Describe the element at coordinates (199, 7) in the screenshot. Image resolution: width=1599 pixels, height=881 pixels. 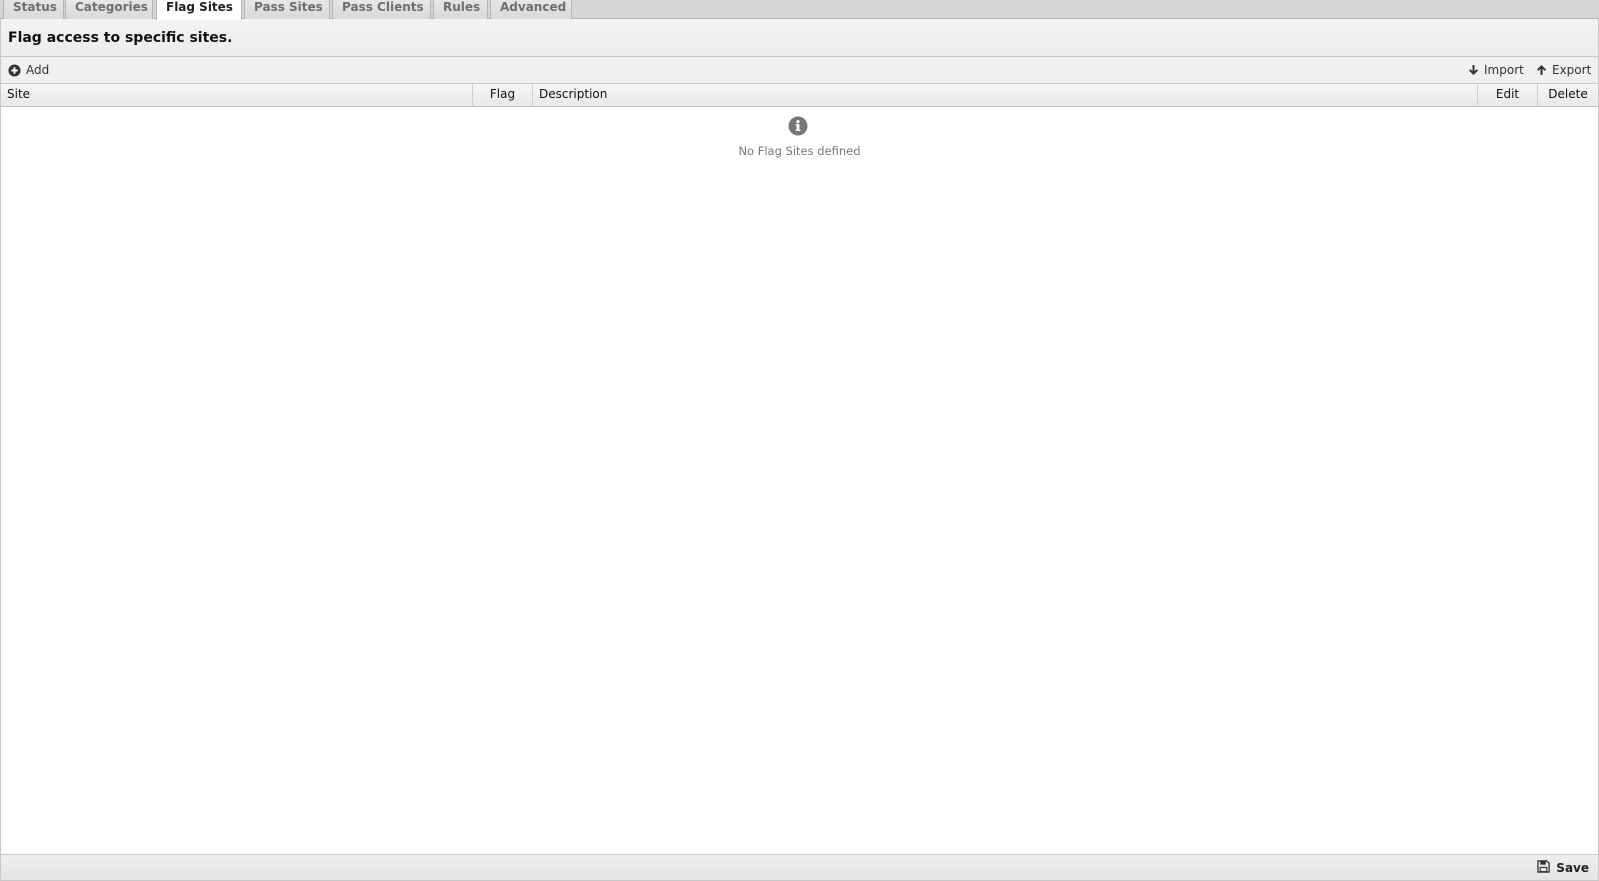
I see `tab-label: Flag Sites` at that location.